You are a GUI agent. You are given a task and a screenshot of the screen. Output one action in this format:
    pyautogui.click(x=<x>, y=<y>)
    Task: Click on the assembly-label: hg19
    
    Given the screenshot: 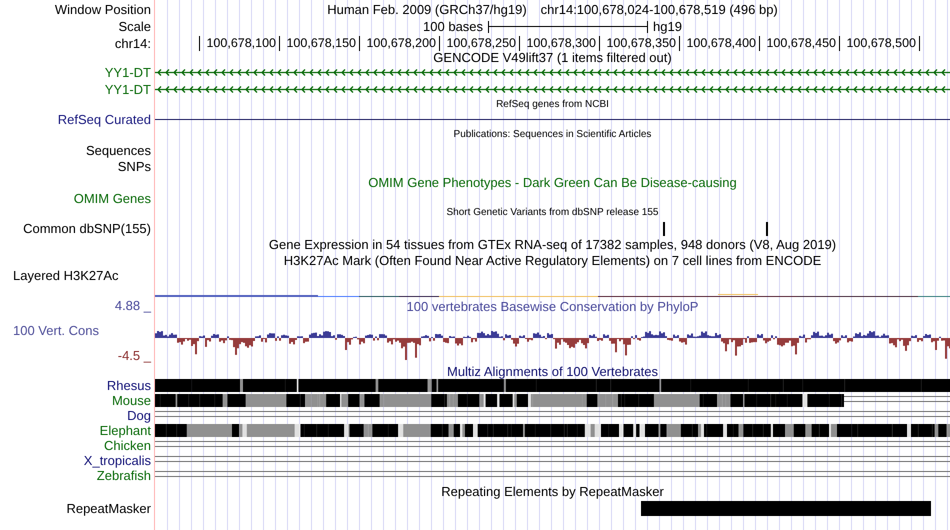 What is the action you would take?
    pyautogui.click(x=667, y=26)
    